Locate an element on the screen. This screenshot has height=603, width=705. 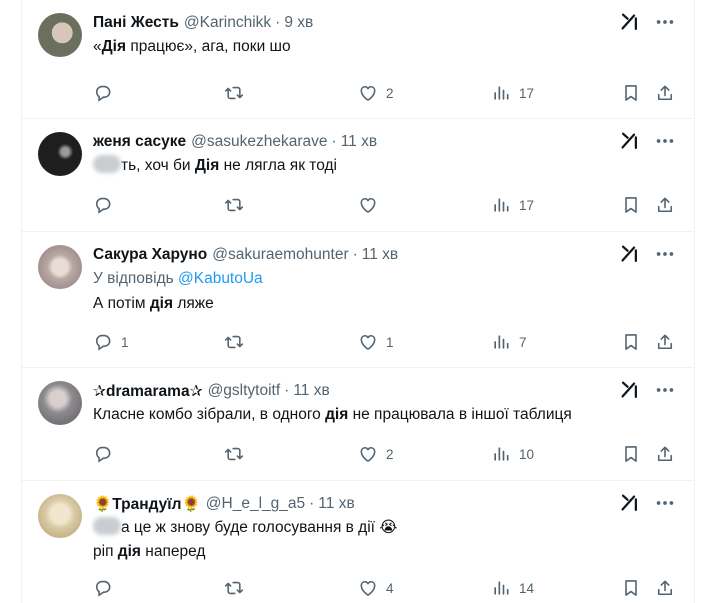
author-name: ✰dramarama✰ is located at coordinates (148, 391).